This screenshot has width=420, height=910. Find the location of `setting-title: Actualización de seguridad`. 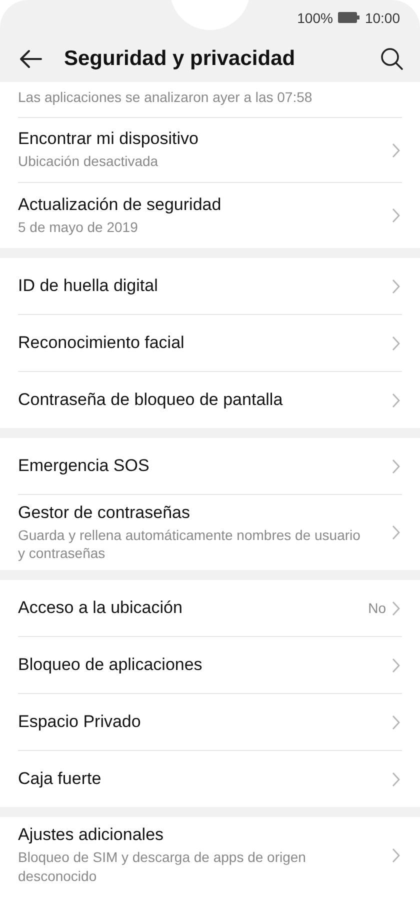

setting-title: Actualización de seguridad is located at coordinates (120, 204).